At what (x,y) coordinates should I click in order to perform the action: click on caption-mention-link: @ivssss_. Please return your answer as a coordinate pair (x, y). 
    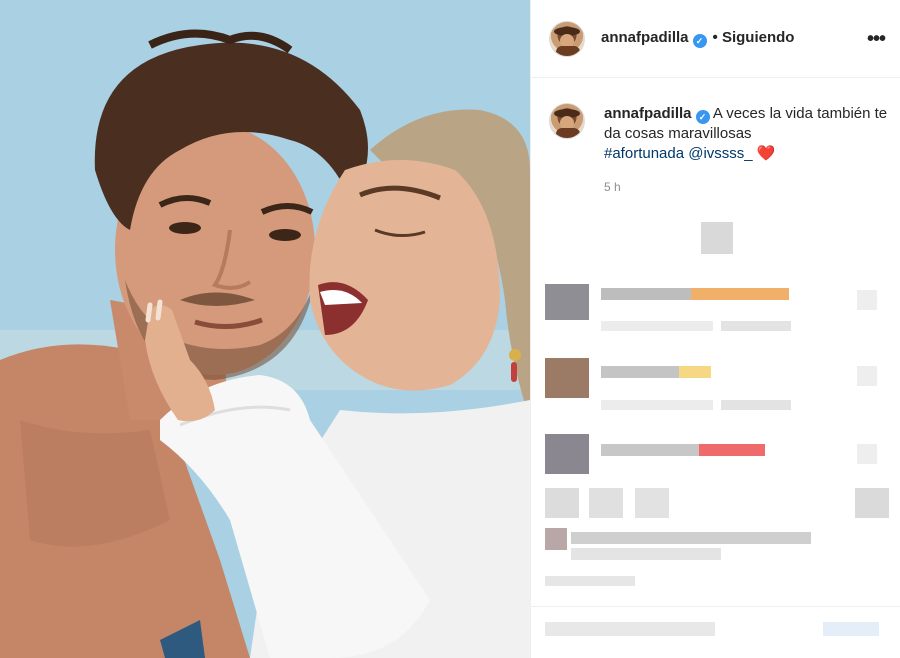
    Looking at the image, I should click on (720, 153).